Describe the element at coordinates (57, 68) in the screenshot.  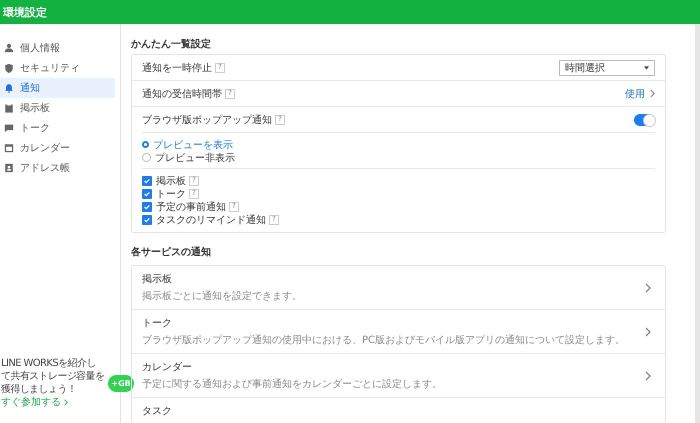
I see `sidebar-item: セキュリティ` at that location.